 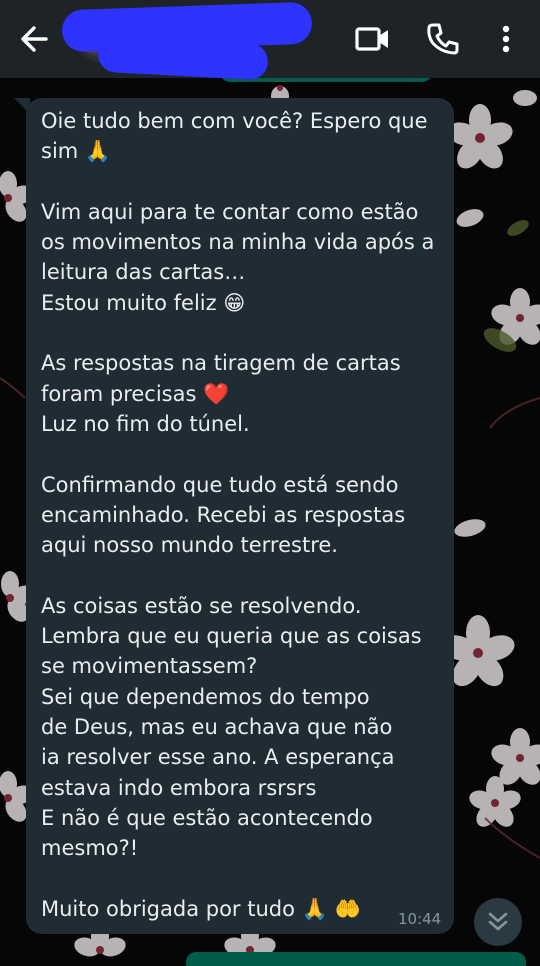 I want to click on chat-header, so click(x=270, y=40).